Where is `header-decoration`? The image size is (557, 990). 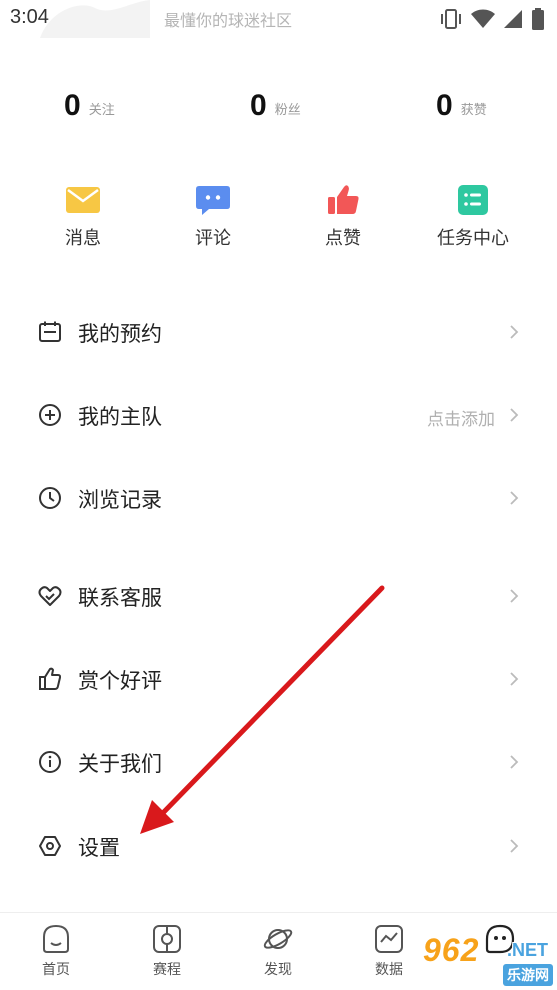 header-decoration is located at coordinates (95, 19).